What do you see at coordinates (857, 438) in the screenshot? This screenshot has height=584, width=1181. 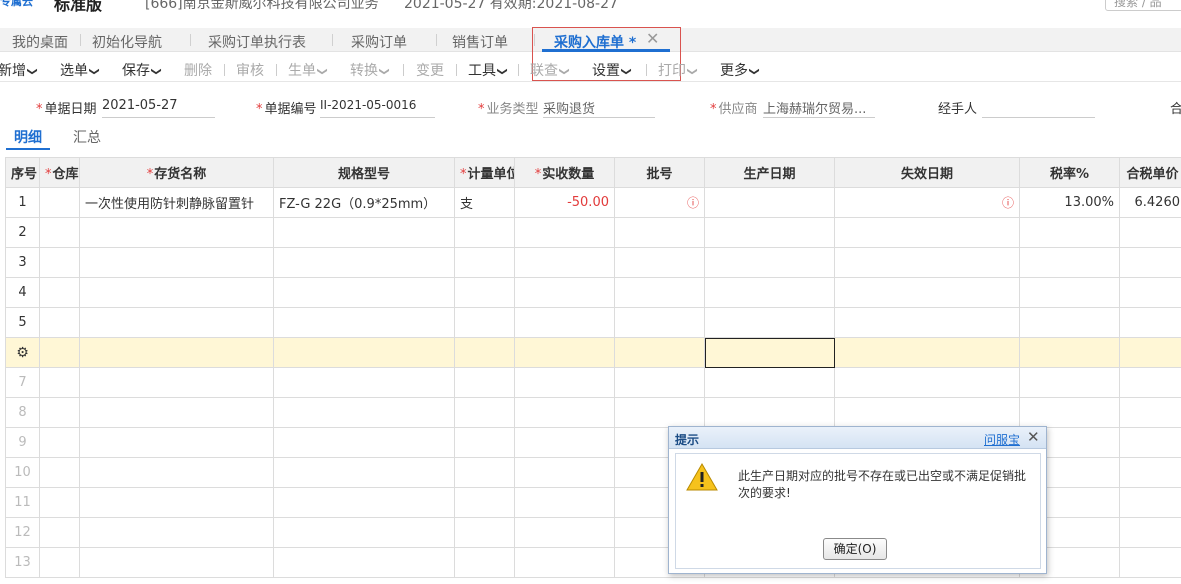 I see `dialog-title-bar: 提示 问服宝 ✕` at bounding box center [857, 438].